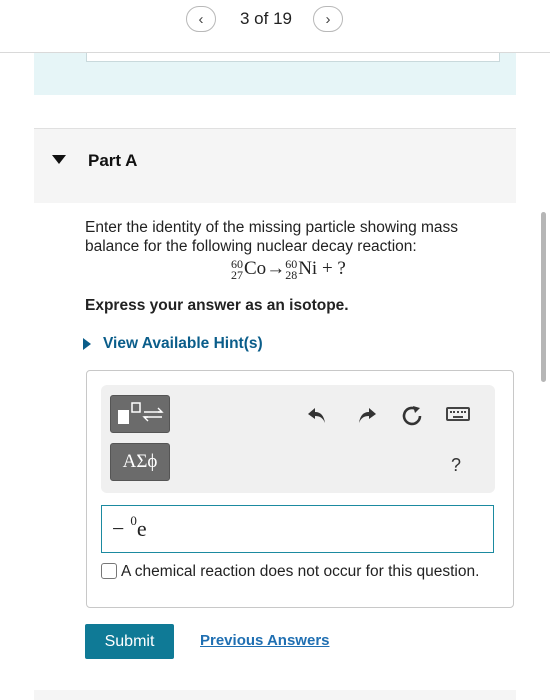  I want to click on scrollbar, so click(543, 297).